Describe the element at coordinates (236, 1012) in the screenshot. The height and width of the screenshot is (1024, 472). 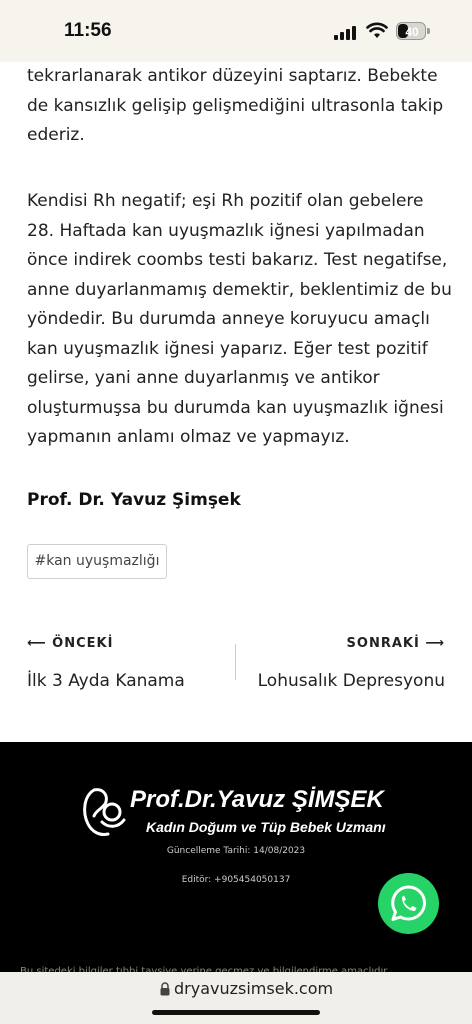
I see `home-indicator` at that location.